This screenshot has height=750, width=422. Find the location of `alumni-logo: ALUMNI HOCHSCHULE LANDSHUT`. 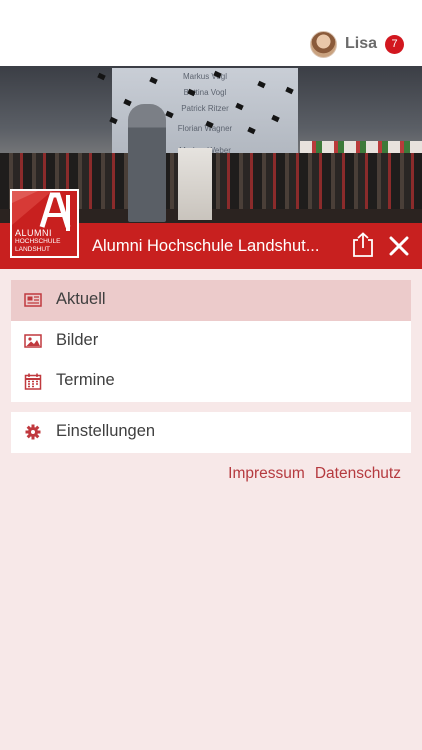

alumni-logo: ALUMNI HOCHSCHULE LANDSHUT is located at coordinates (44, 223).